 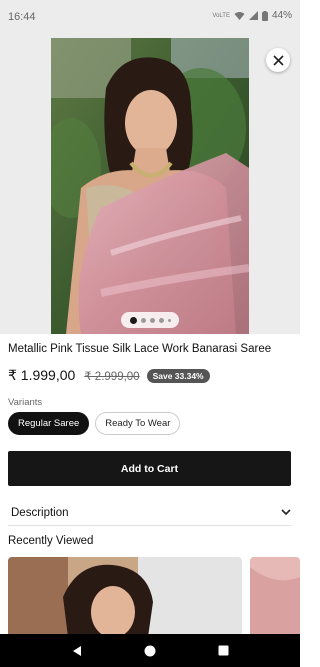 I want to click on signal-icon, so click(x=253, y=15).